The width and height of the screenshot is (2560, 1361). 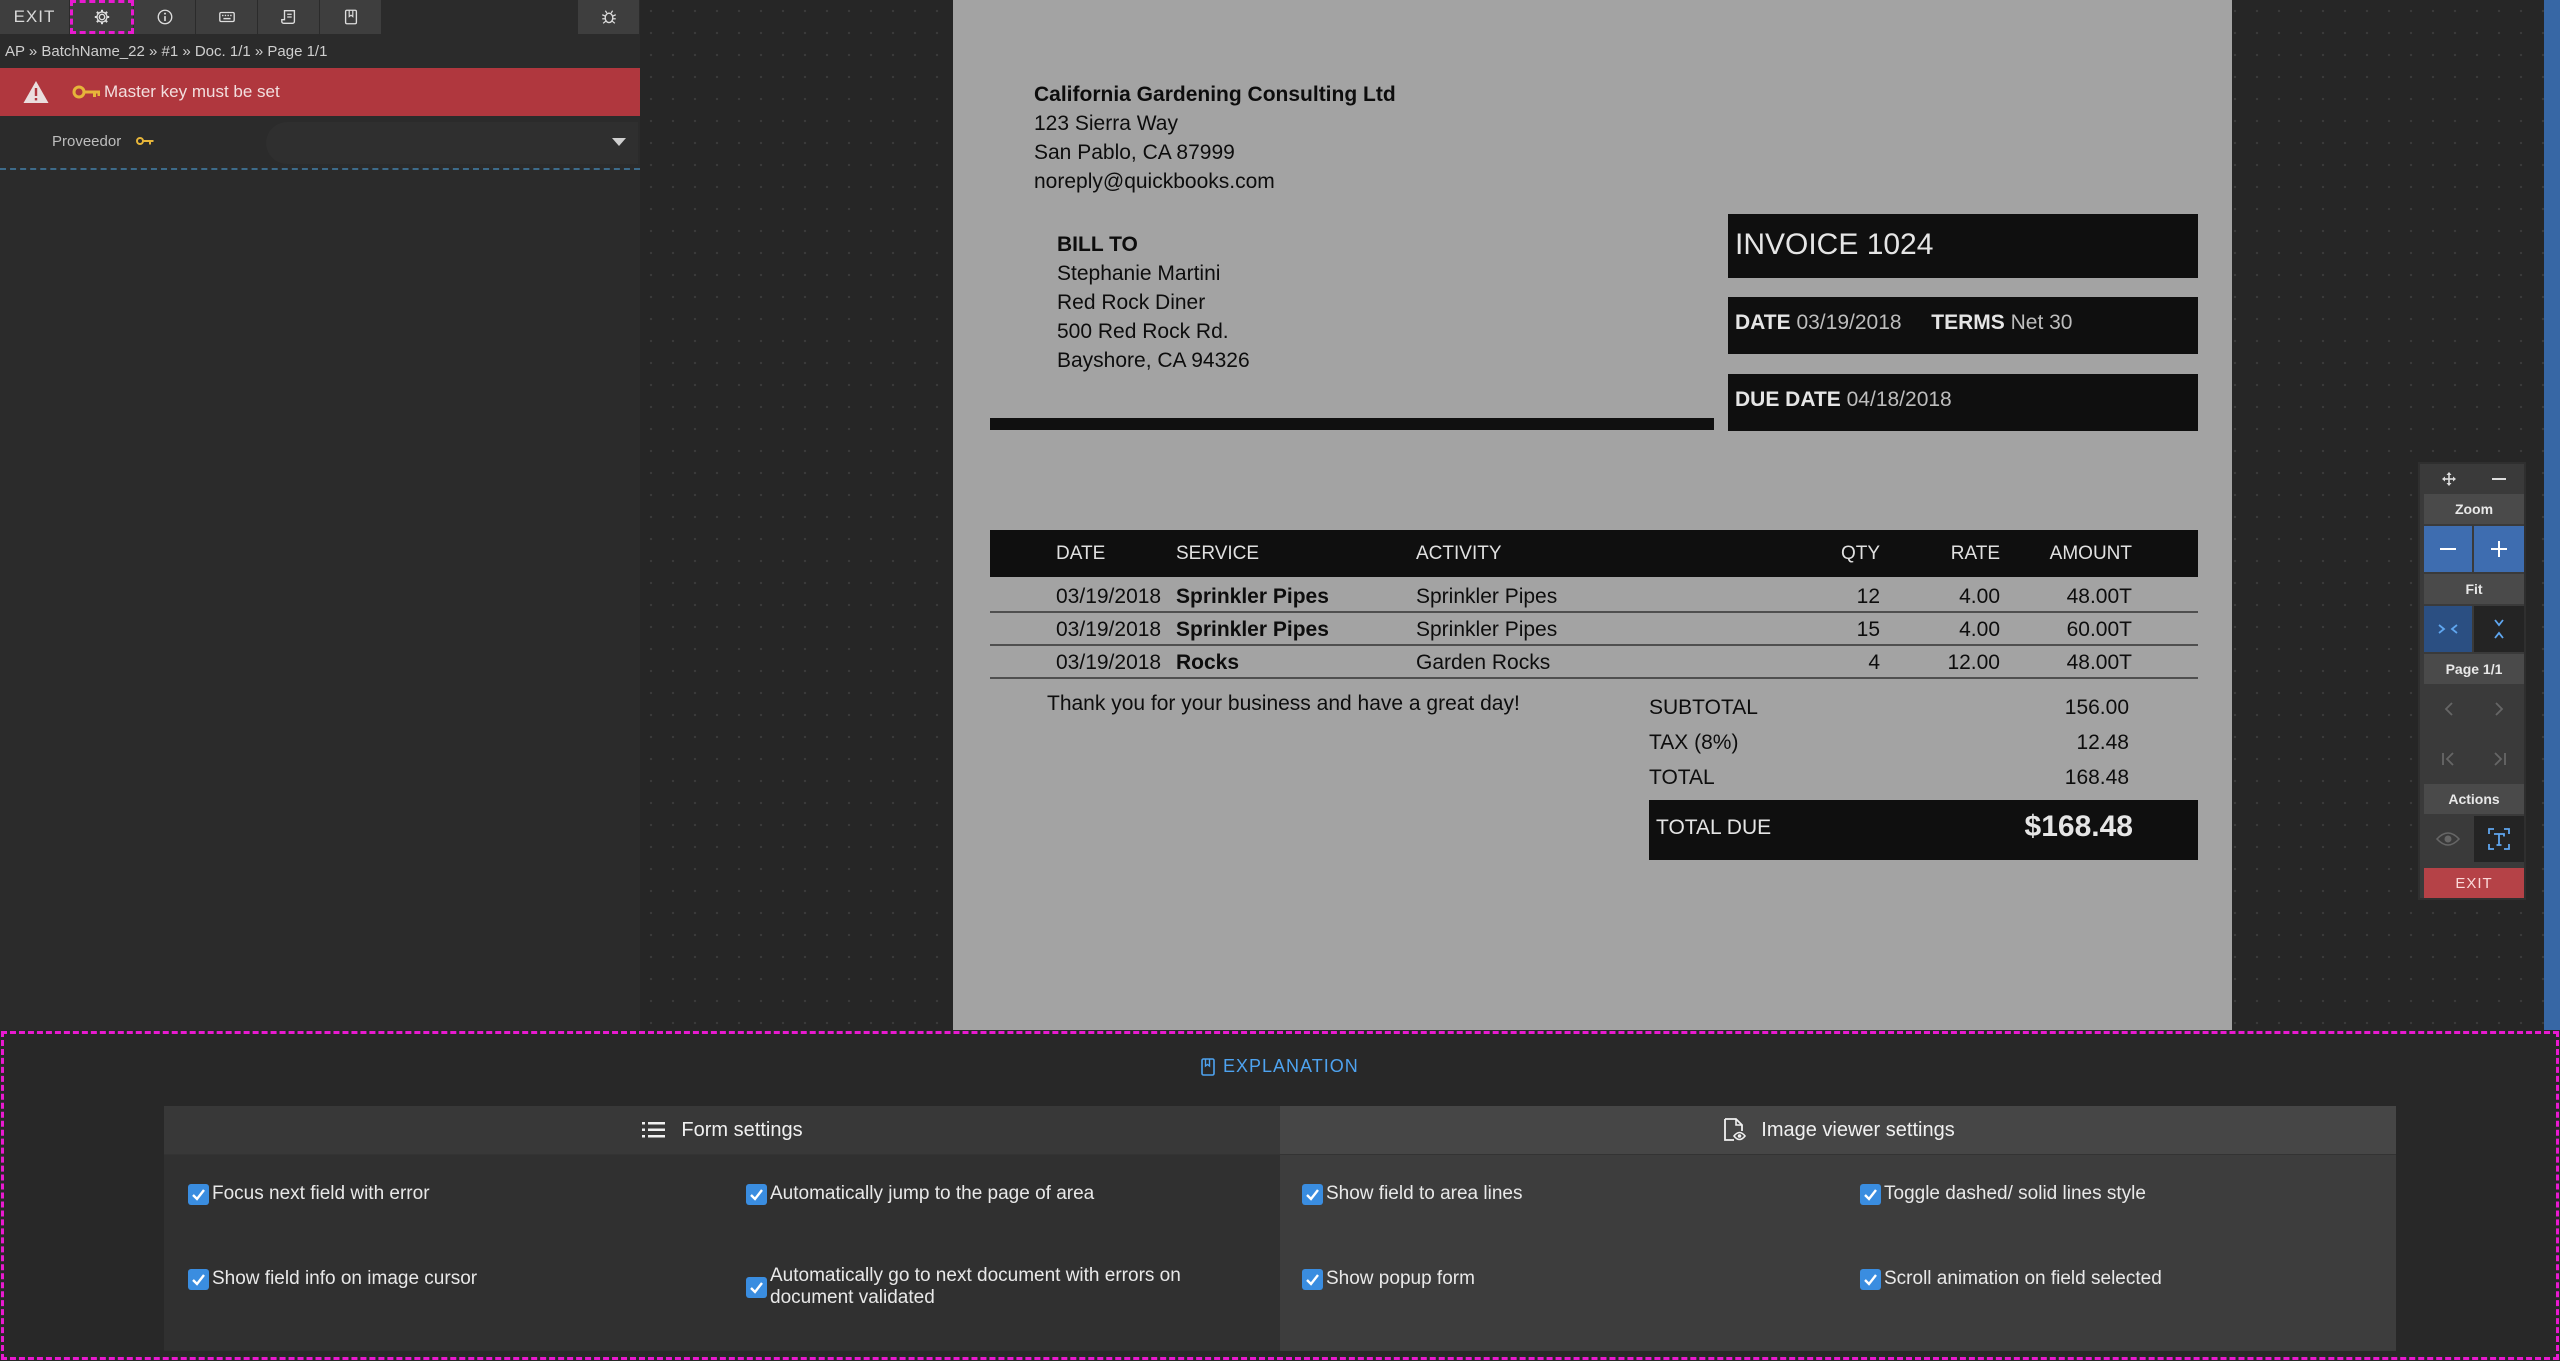 What do you see at coordinates (2096, 777) in the screenshot?
I see `total-value: 168.48` at bounding box center [2096, 777].